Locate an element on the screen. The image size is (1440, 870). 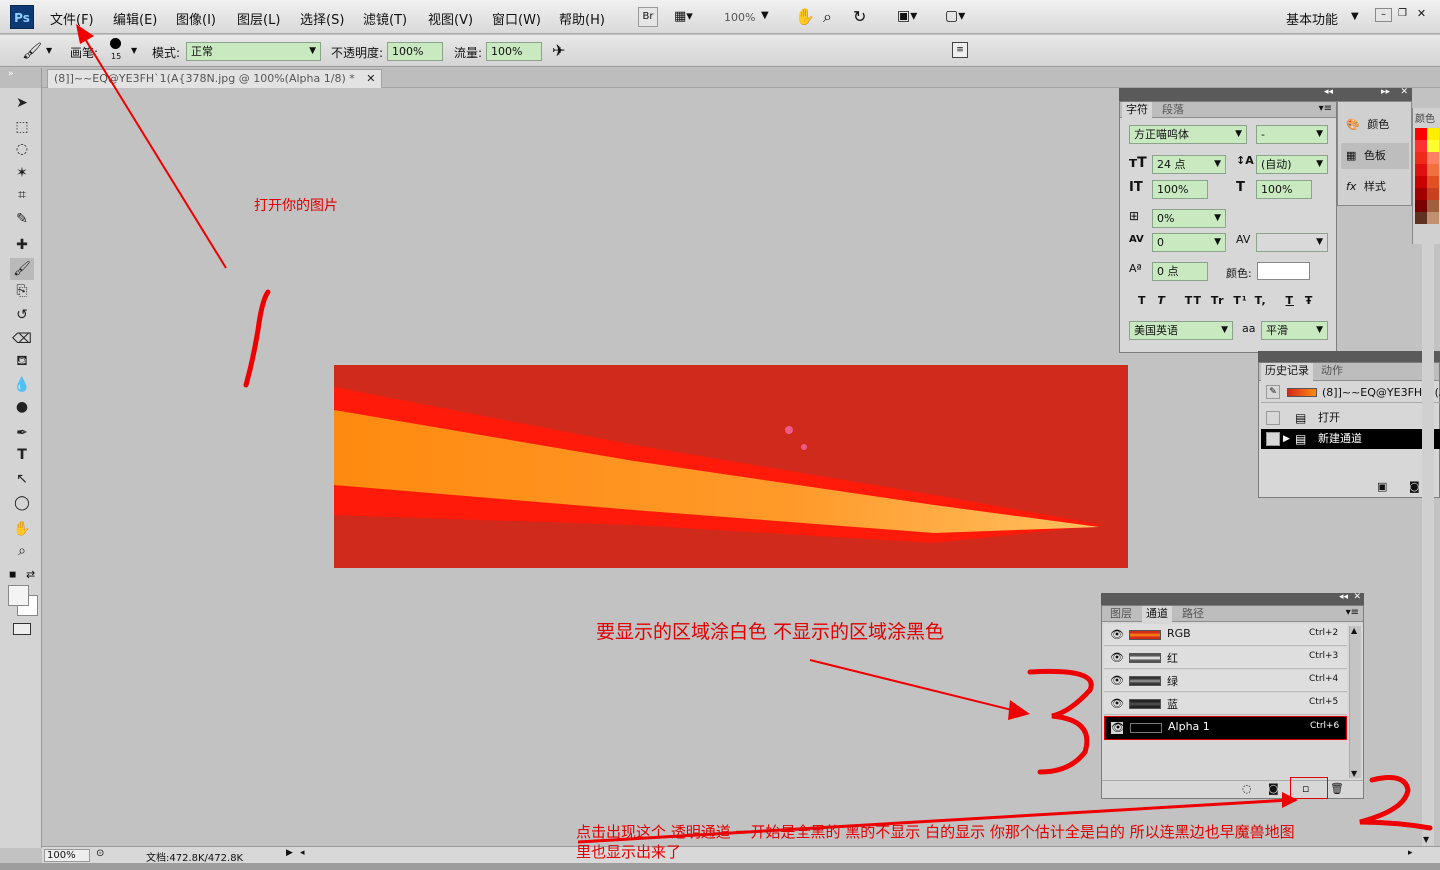
annotation-paint-hint: 要显示的区域涂白色 不显示的区域涂黑色 is located at coordinates (770, 632).